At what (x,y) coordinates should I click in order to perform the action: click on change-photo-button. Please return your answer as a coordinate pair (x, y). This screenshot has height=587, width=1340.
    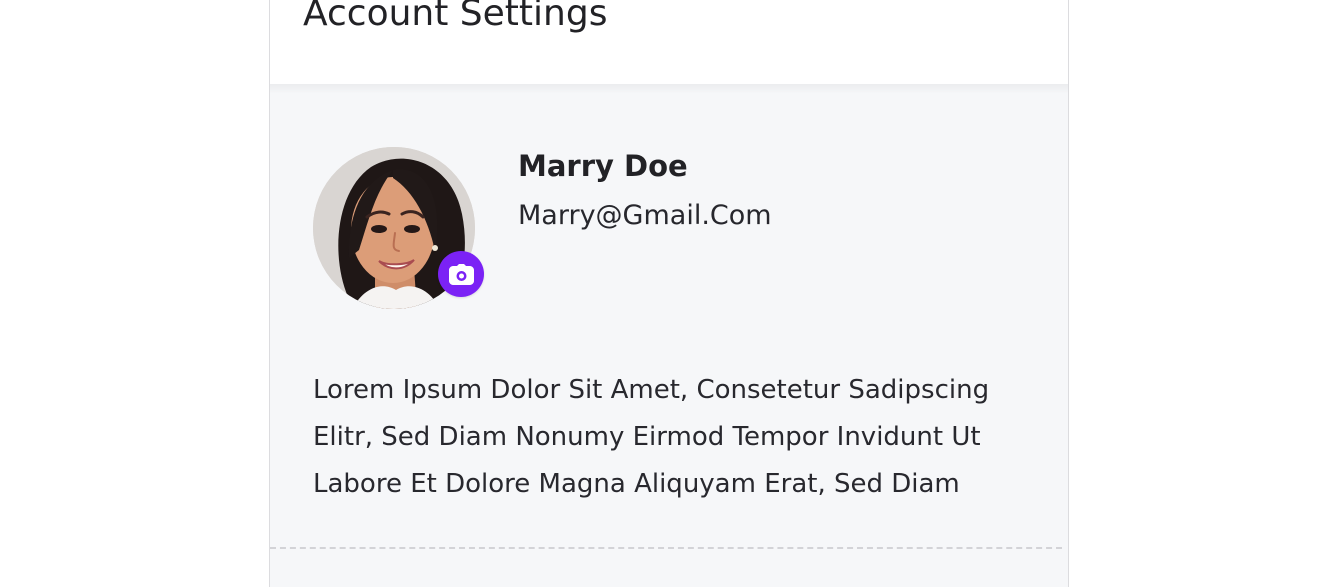
    Looking at the image, I should click on (461, 274).